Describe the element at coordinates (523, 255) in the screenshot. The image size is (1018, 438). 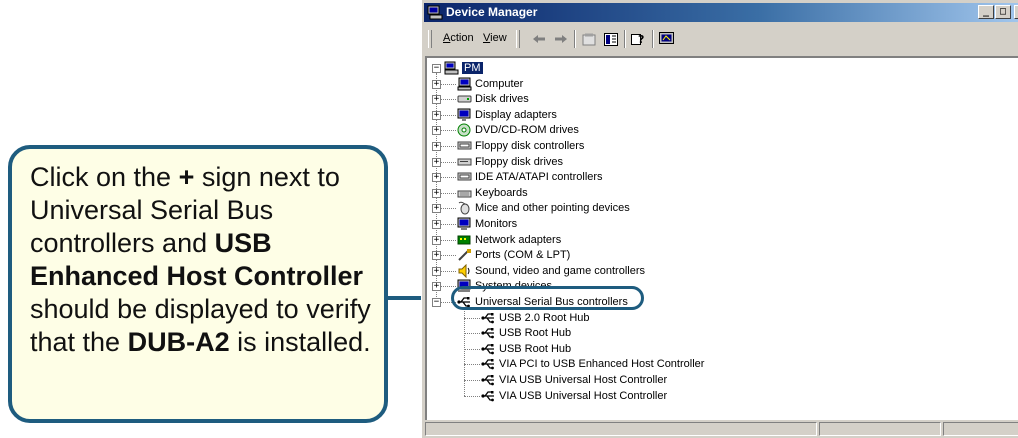
I see `category-label: Ports (COM & LPT)` at that location.